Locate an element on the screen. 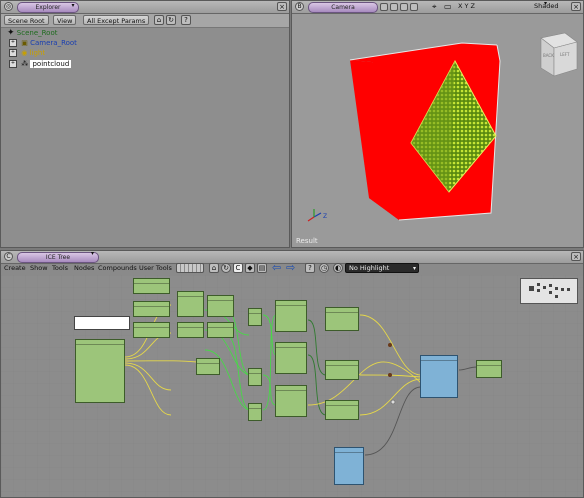  camera-eye-icon: ⌖ is located at coordinates (434, 7).